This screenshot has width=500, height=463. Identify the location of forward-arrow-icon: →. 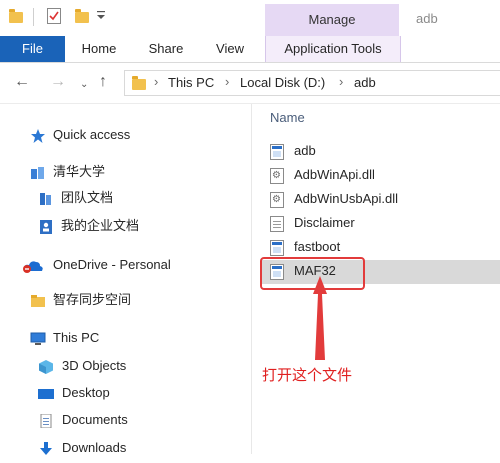
(58, 82).